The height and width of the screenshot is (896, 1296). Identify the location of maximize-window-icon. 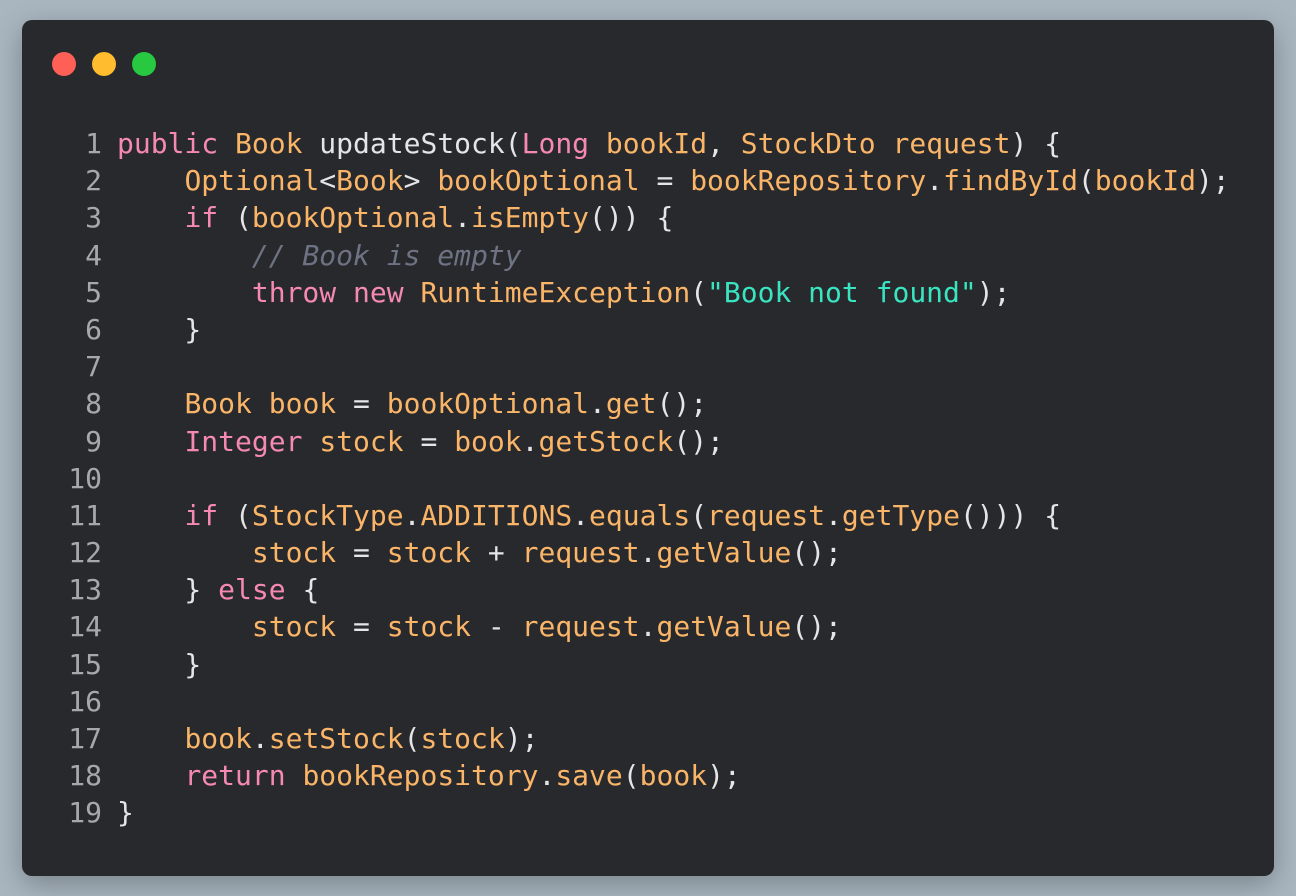
(144, 64).